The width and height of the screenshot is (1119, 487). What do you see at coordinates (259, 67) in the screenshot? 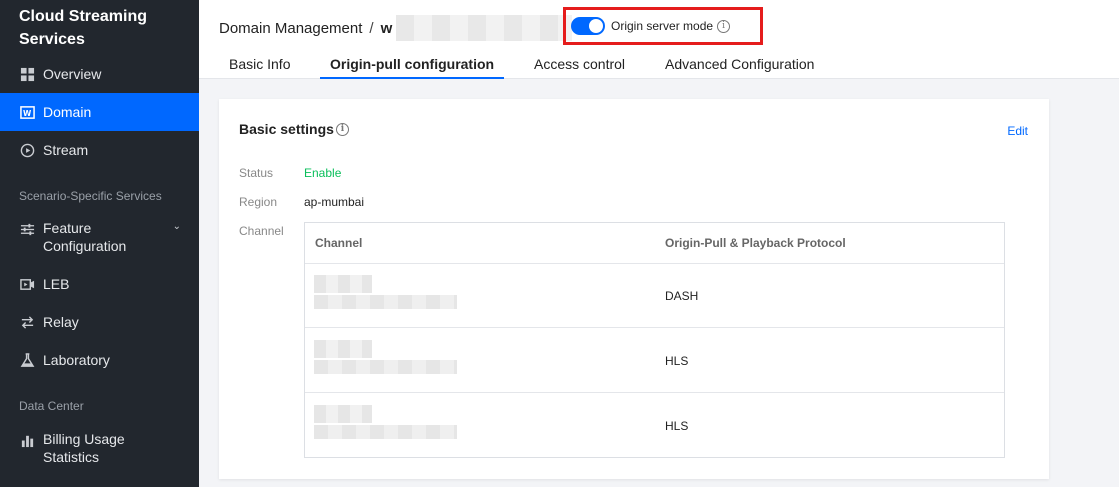
I see `tab-basic-info: Basic Info` at bounding box center [259, 67].